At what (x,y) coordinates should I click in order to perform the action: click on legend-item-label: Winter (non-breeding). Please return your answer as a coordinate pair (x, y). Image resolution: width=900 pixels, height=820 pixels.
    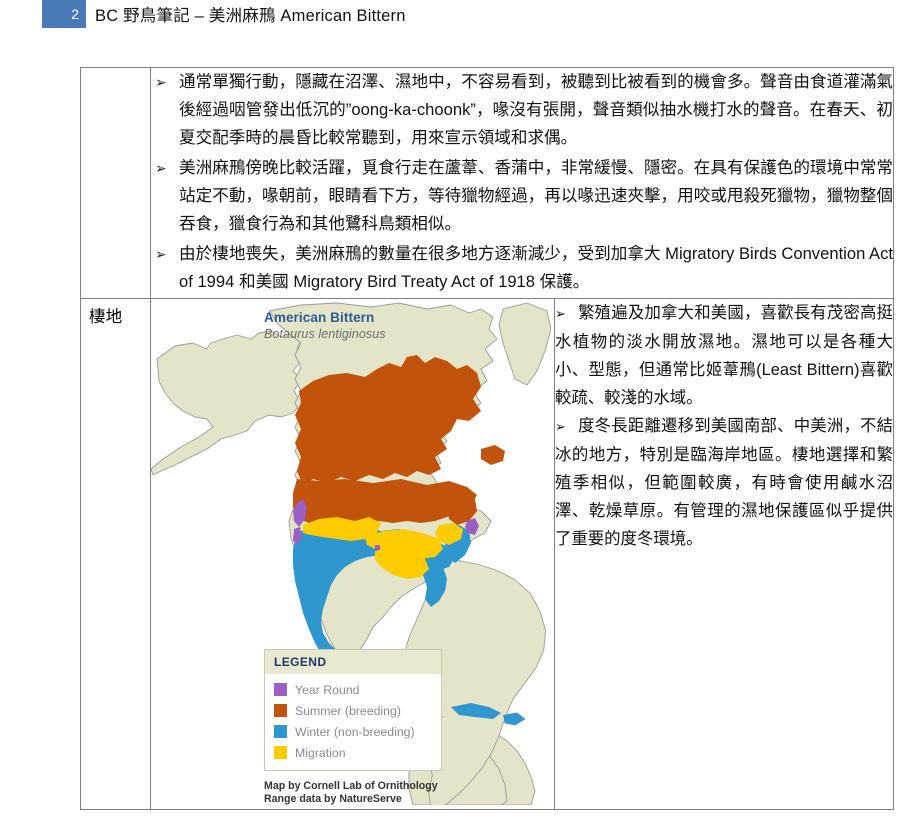
    Looking at the image, I should click on (355, 731).